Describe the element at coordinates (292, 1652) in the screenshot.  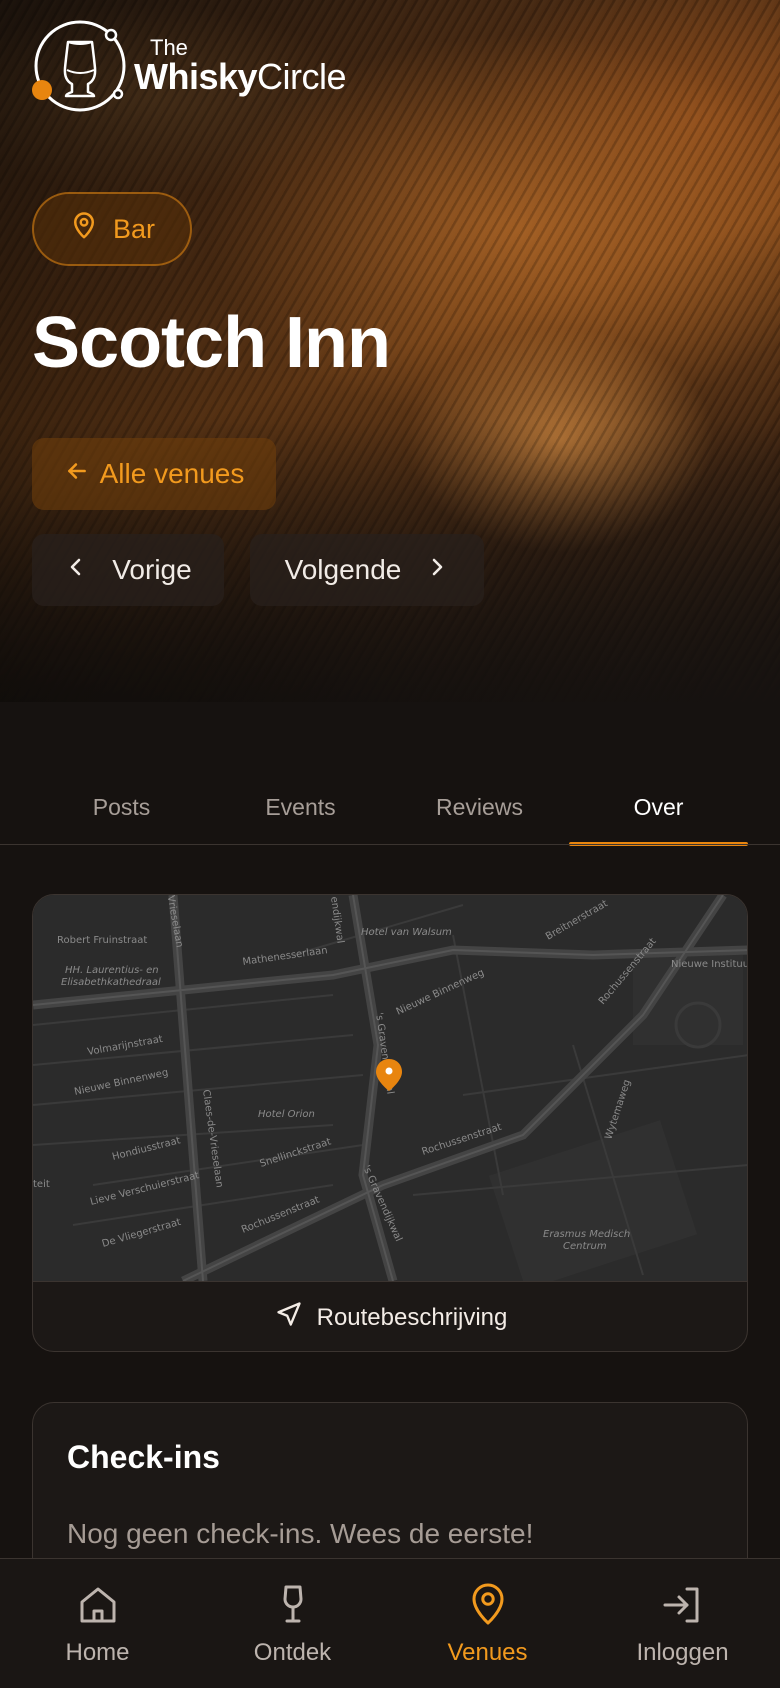
I see `nav-ontdek-label: Ontdek` at that location.